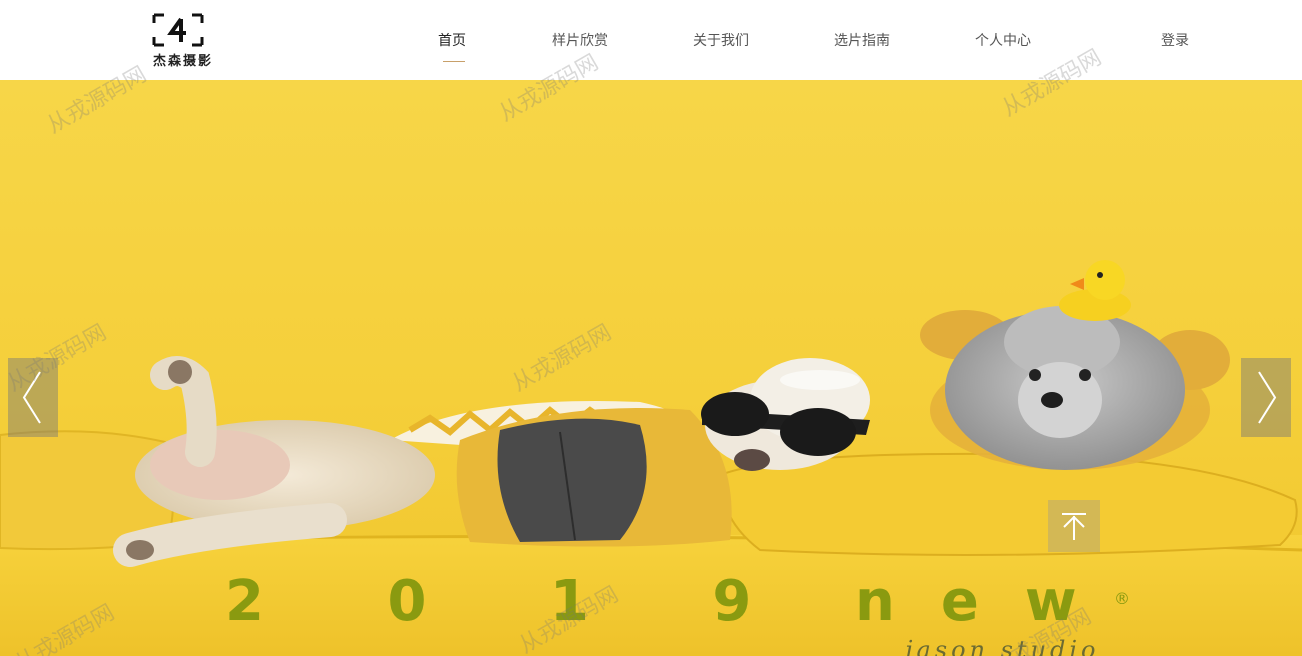 The image size is (1302, 656). I want to click on nav-item-profile: 个人中心, so click(1003, 40).